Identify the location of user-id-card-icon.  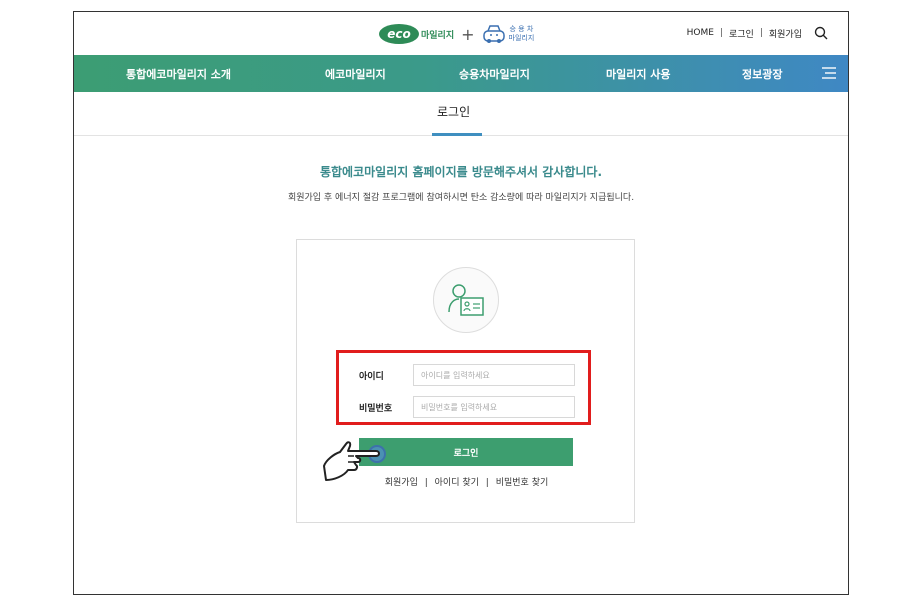
(466, 300).